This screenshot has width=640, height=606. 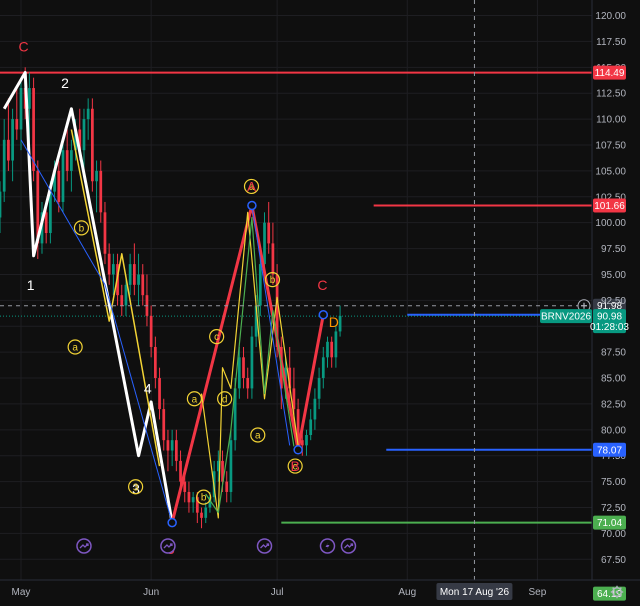 I want to click on price-tick-label: 105.00, so click(x=610, y=171).